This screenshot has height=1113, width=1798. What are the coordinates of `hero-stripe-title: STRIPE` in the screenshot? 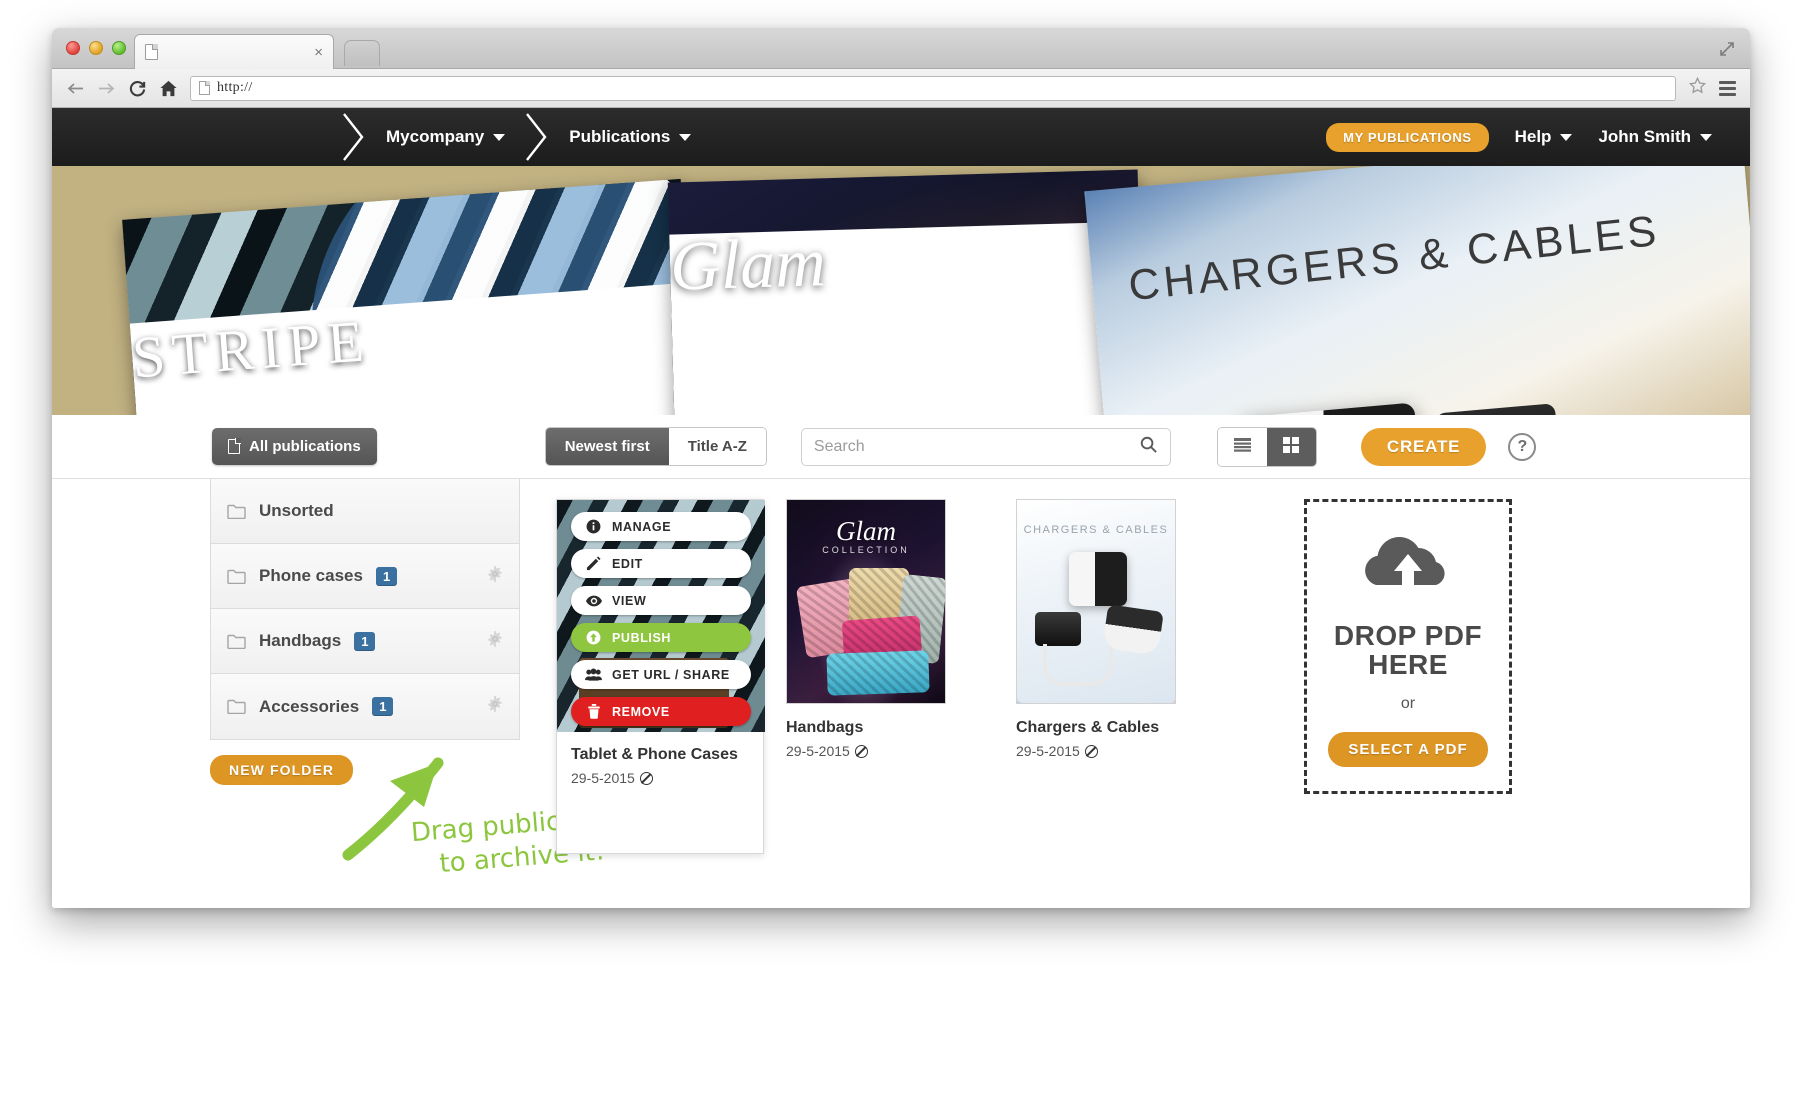 It's located at (415, 348).